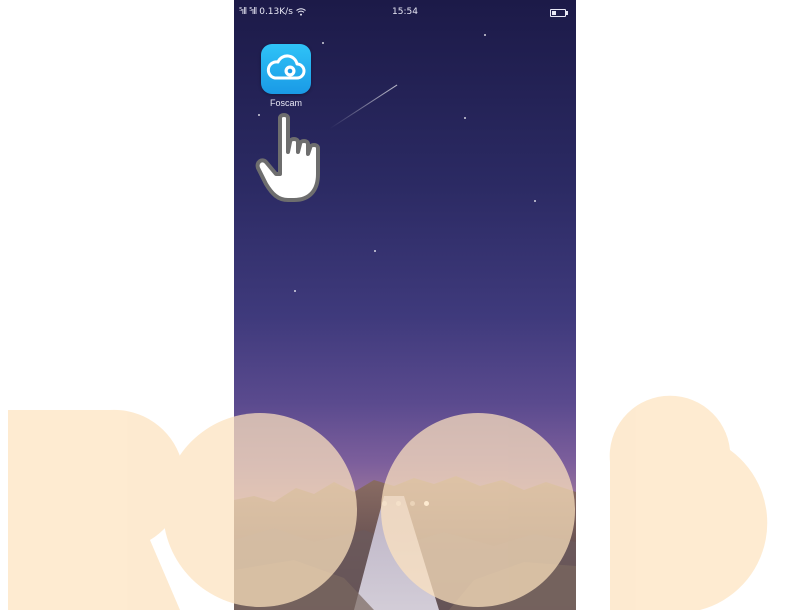 This screenshot has height=610, width=795. What do you see at coordinates (276, 12) in the screenshot?
I see `network-speed: 0.13K/s` at bounding box center [276, 12].